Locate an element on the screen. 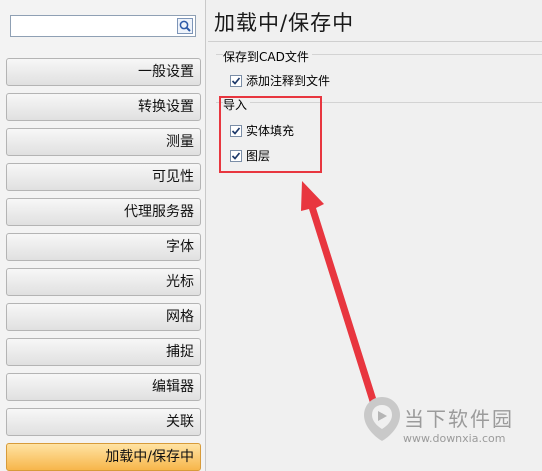  watermark-brand: 当下软件园 is located at coordinates (459, 419).